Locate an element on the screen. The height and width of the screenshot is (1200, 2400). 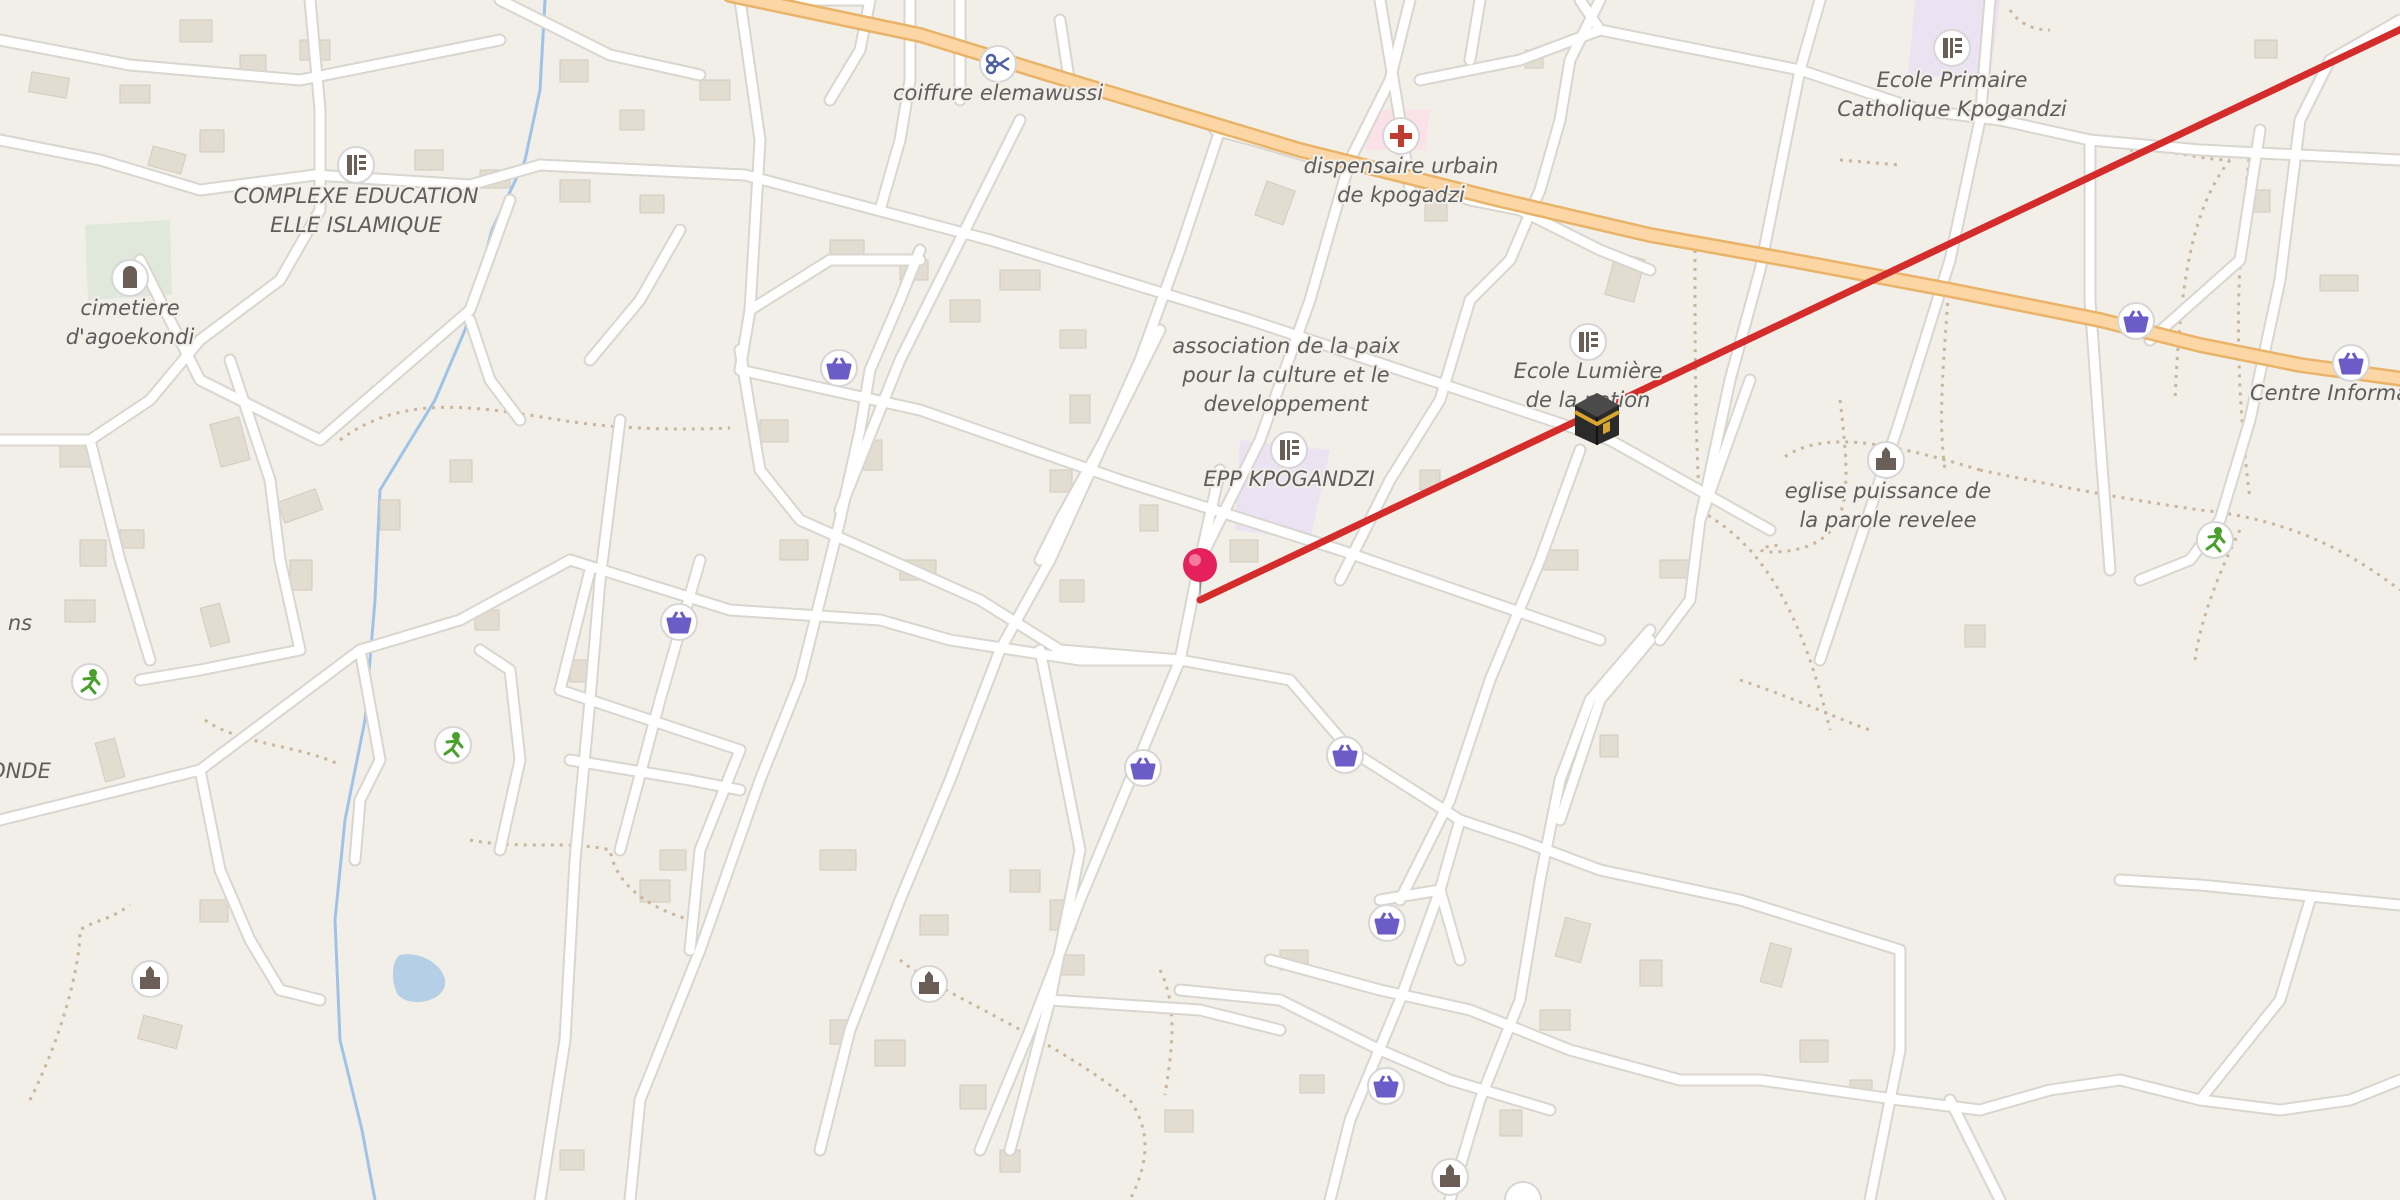
label-eglise-line1: eglise puissance de is located at coordinates (1888, 491).